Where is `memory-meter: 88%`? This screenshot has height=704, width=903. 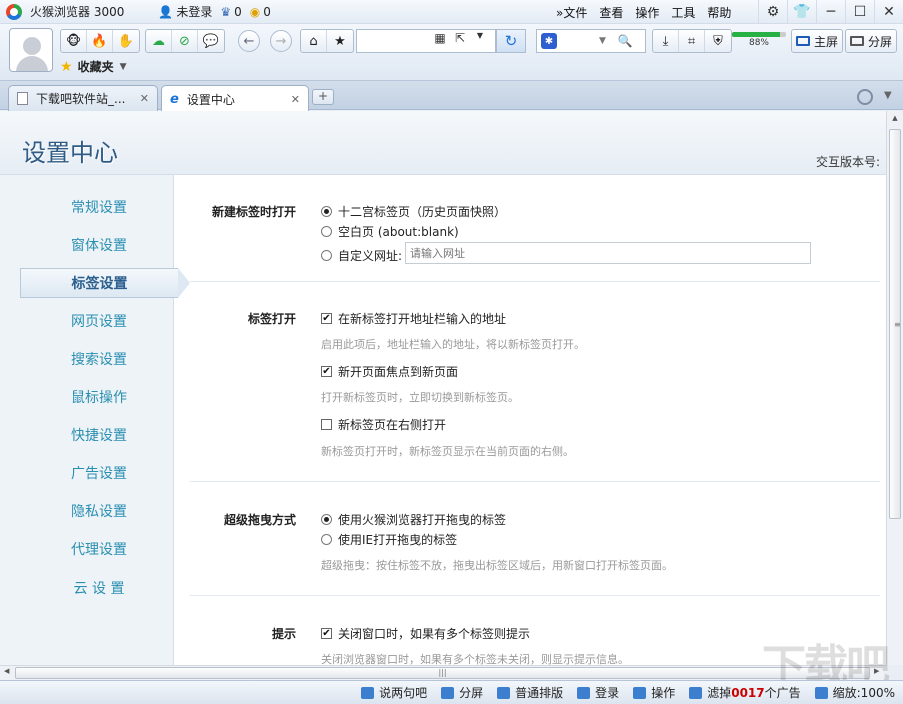
memory-meter: 88% is located at coordinates (759, 41).